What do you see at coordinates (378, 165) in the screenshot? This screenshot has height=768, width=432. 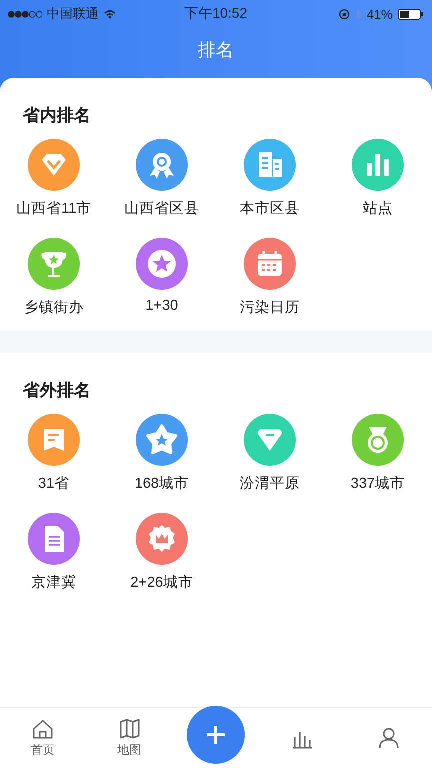 I see `bars-icon` at bounding box center [378, 165].